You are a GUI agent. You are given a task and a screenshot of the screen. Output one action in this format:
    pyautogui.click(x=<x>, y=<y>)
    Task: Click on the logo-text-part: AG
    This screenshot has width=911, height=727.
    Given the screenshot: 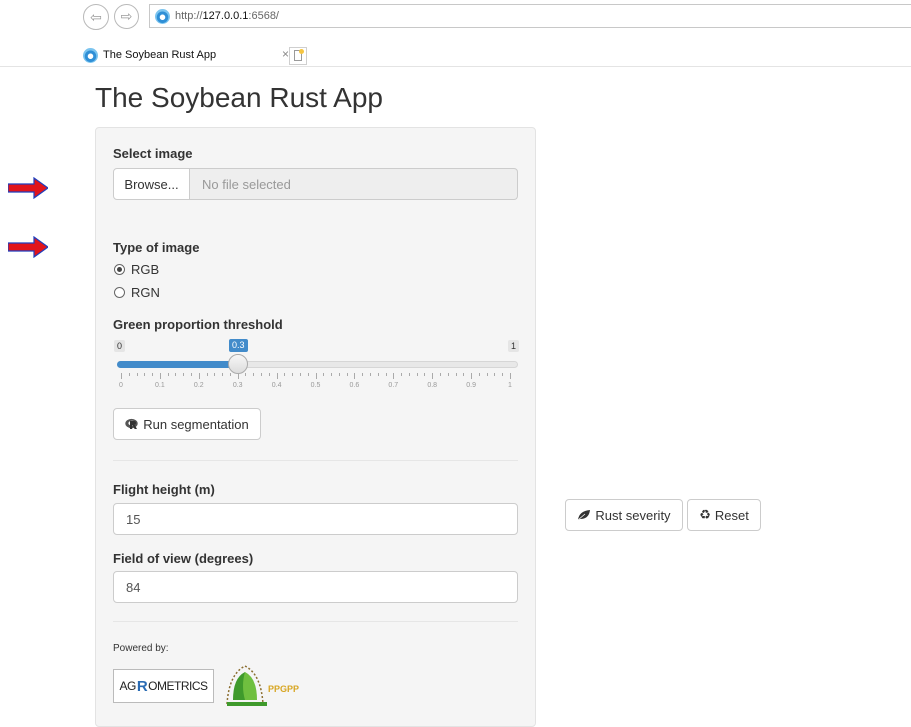 What is the action you would take?
    pyautogui.click(x=127, y=686)
    